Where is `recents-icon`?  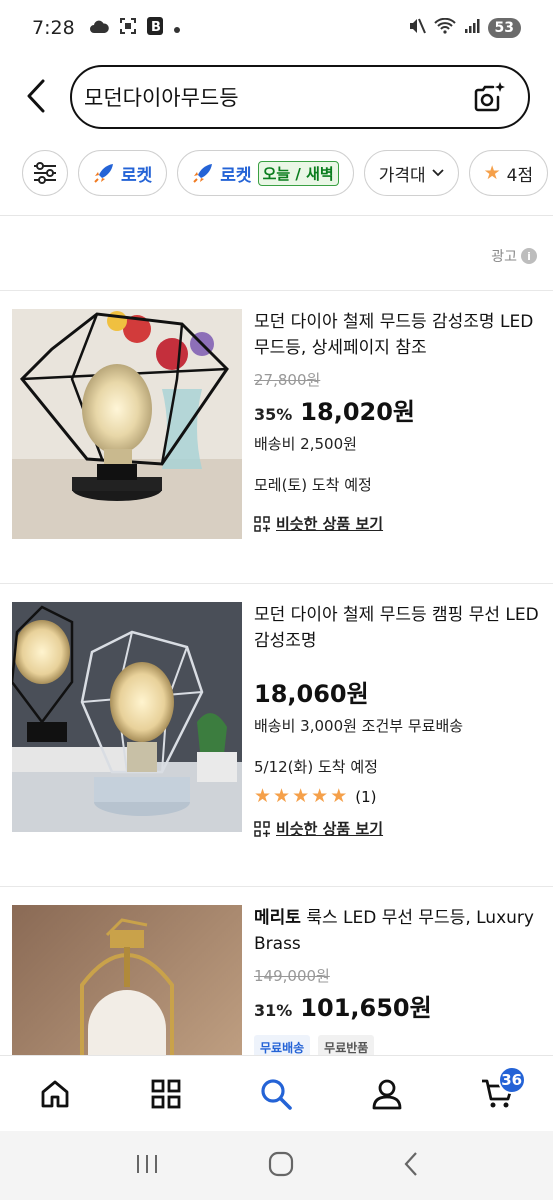 recents-icon is located at coordinates (146, 1163).